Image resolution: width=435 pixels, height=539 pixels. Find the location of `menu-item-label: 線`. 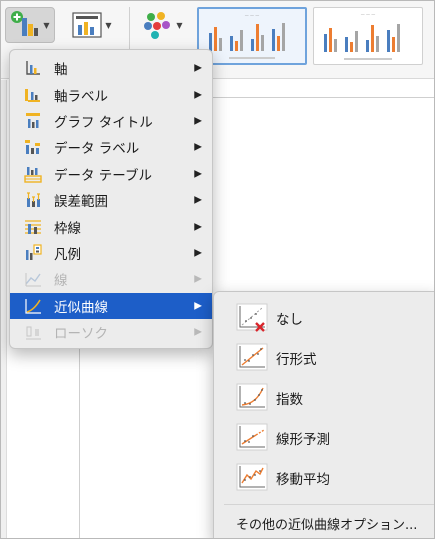

menu-item-label: 線 is located at coordinates (61, 281).